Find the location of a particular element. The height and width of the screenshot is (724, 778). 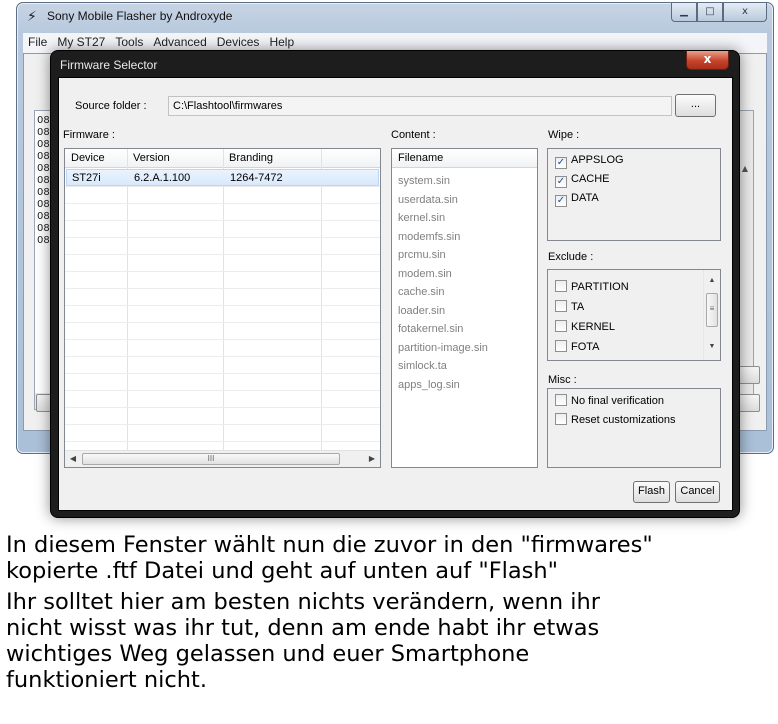

menu-item: Help is located at coordinates (281, 41).